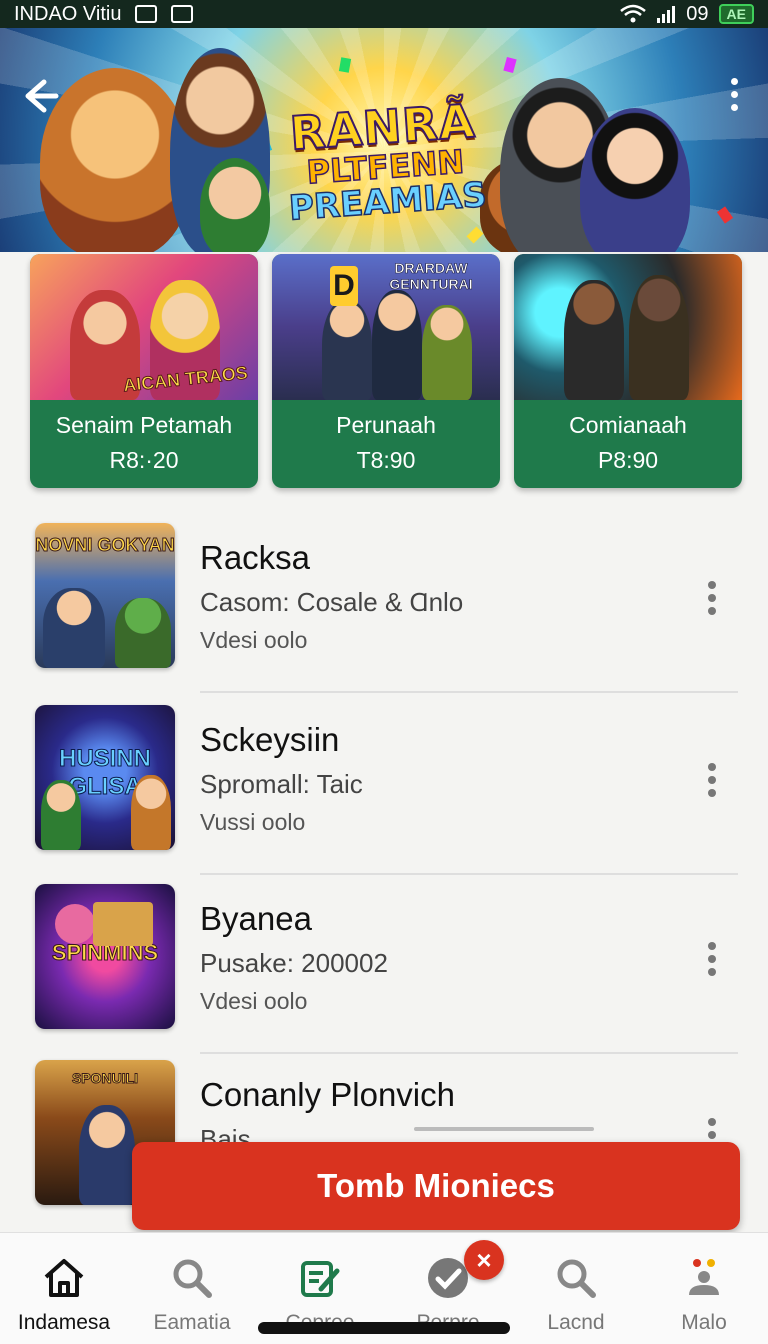 Image resolution: width=768 pixels, height=1344 pixels. I want to click on nav-label: Eamatia, so click(192, 1322).